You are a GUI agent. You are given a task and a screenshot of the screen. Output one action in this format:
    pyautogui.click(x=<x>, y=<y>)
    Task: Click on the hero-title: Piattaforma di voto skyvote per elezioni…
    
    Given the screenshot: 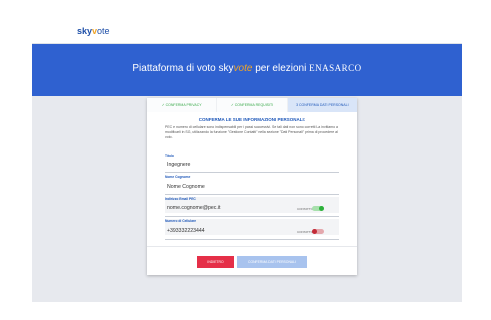 What is the action you would take?
    pyautogui.click(x=247, y=68)
    